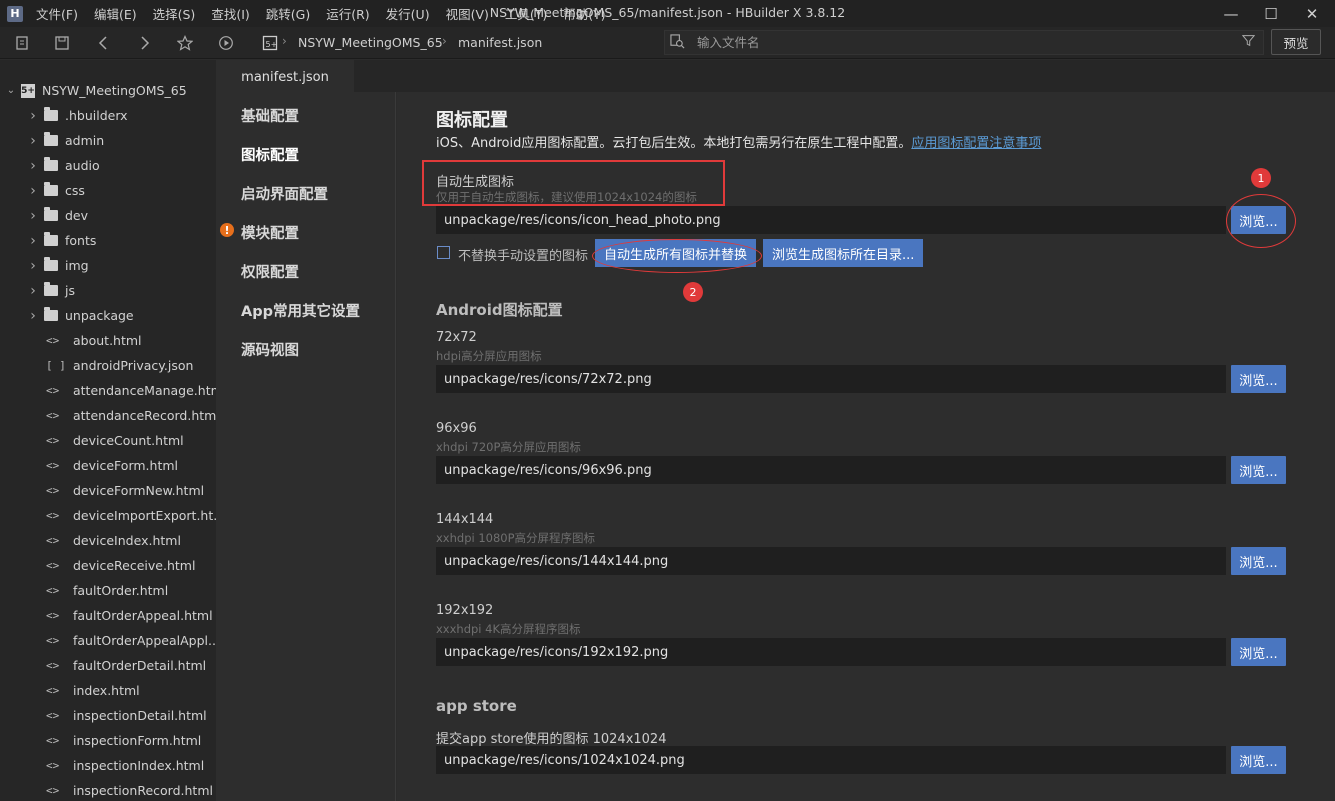 Image resolution: width=1335 pixels, height=801 pixels. What do you see at coordinates (288, 13) in the screenshot?
I see `menu-goto: 跳转(G)` at bounding box center [288, 13].